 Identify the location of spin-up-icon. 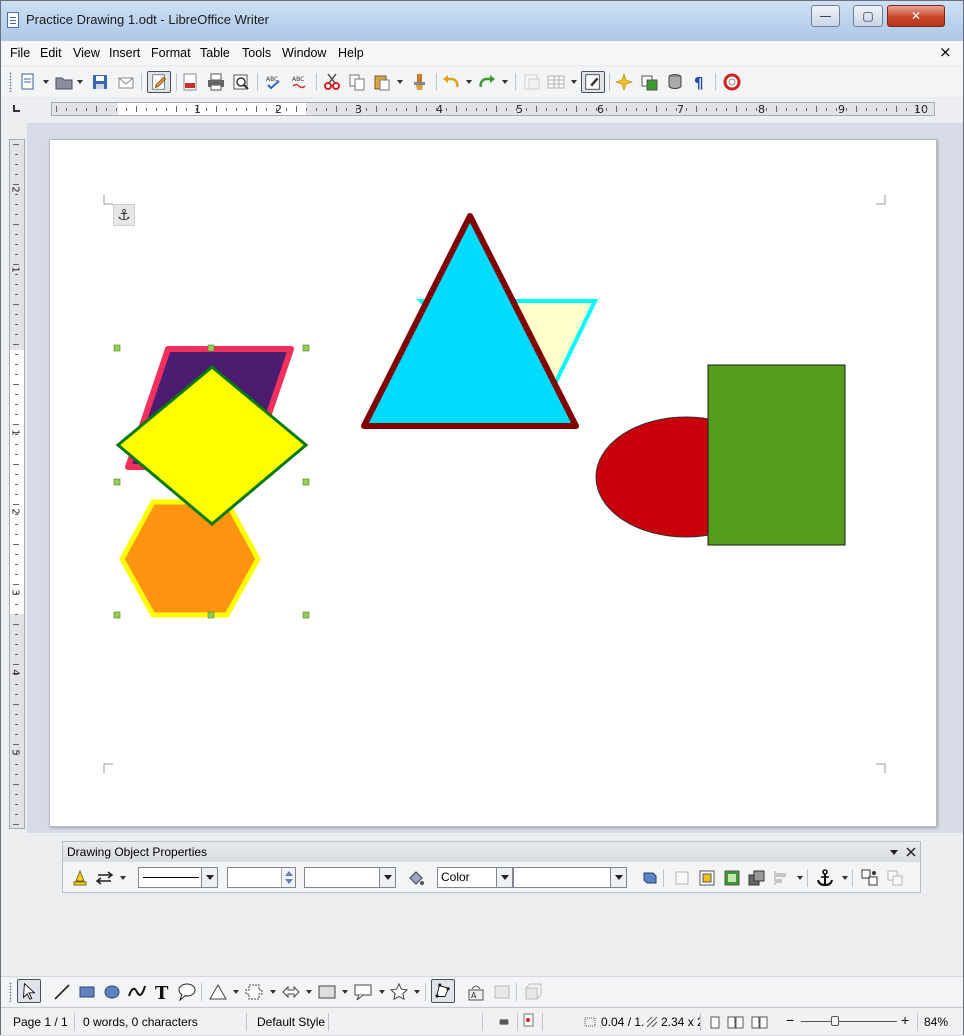
(289, 873).